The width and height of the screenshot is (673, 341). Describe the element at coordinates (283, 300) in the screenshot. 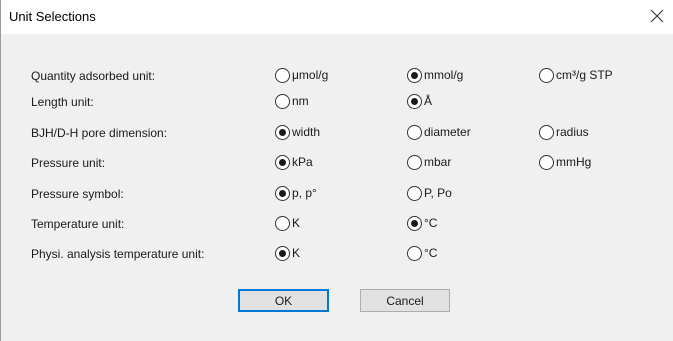

I see `ok-button: OK` at that location.